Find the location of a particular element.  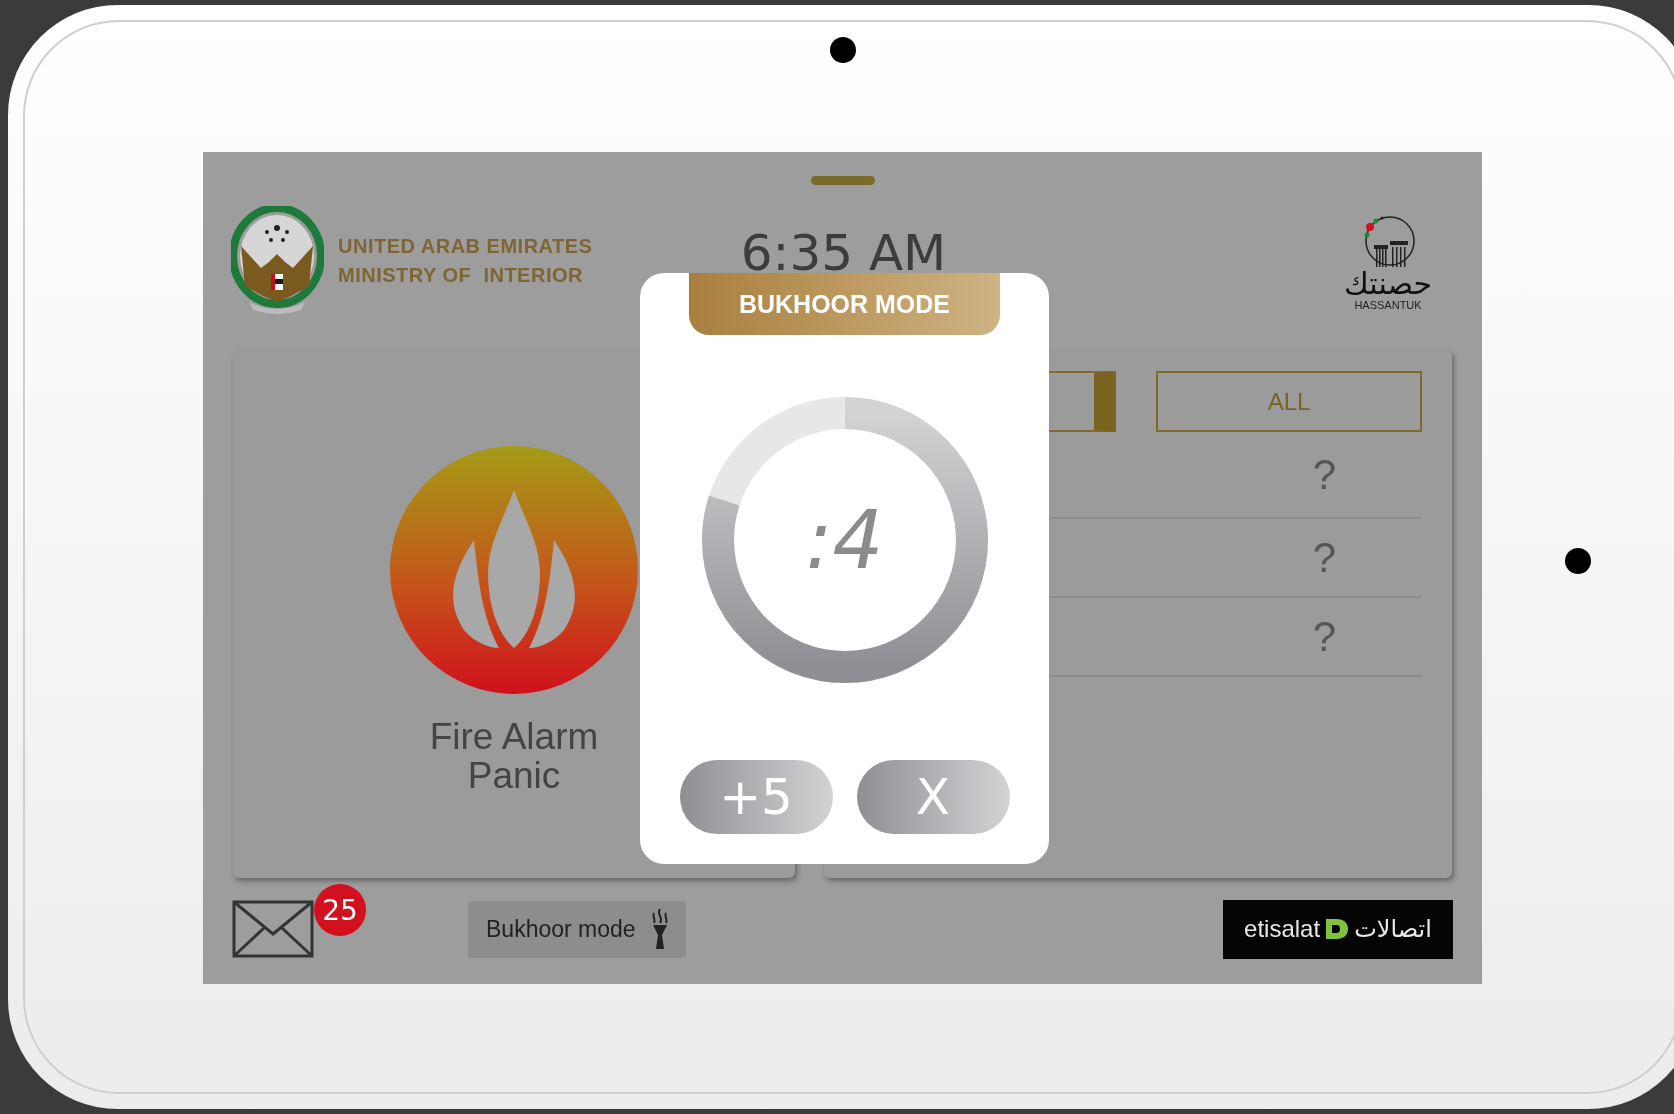

brand-name-arabic: حصنتك is located at coordinates (1388, 284).